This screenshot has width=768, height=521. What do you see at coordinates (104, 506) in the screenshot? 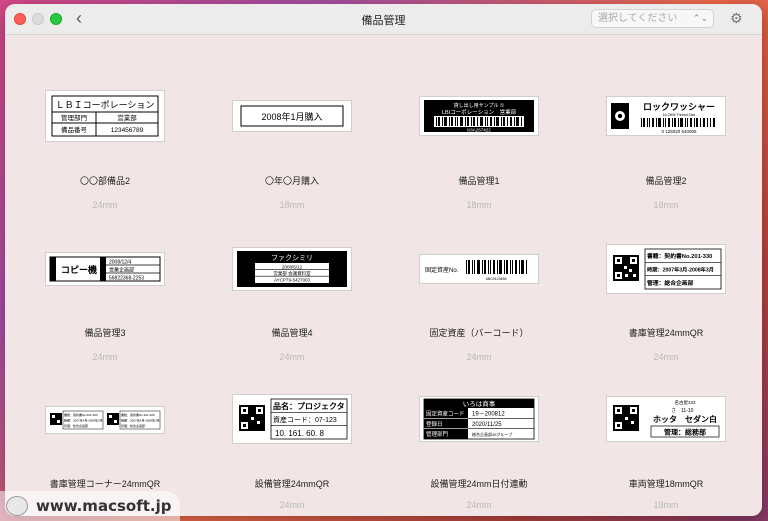
I see `watermark-text: www.macsoft.jp` at bounding box center [104, 506].